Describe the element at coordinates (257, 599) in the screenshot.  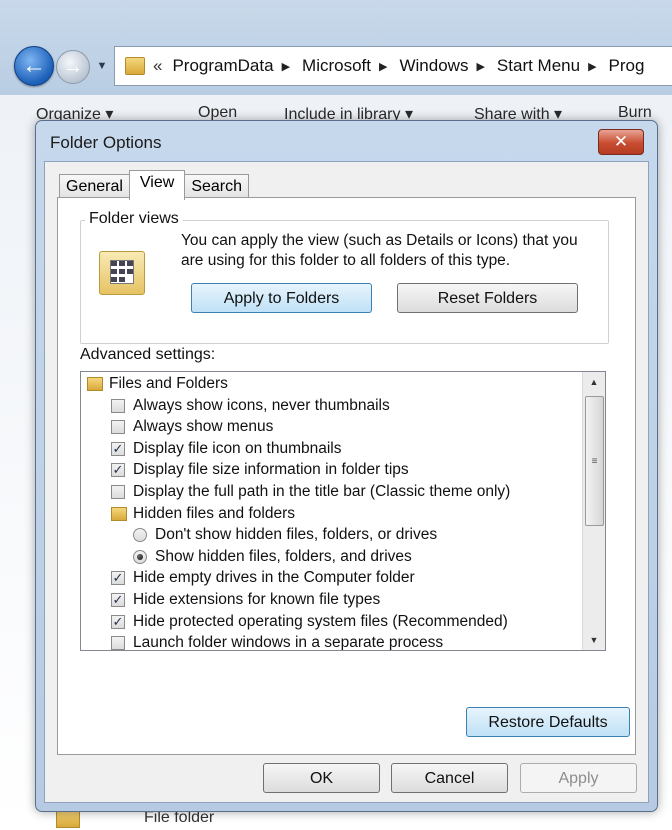
I see `setting-label: Hide extensions for known file types` at that location.